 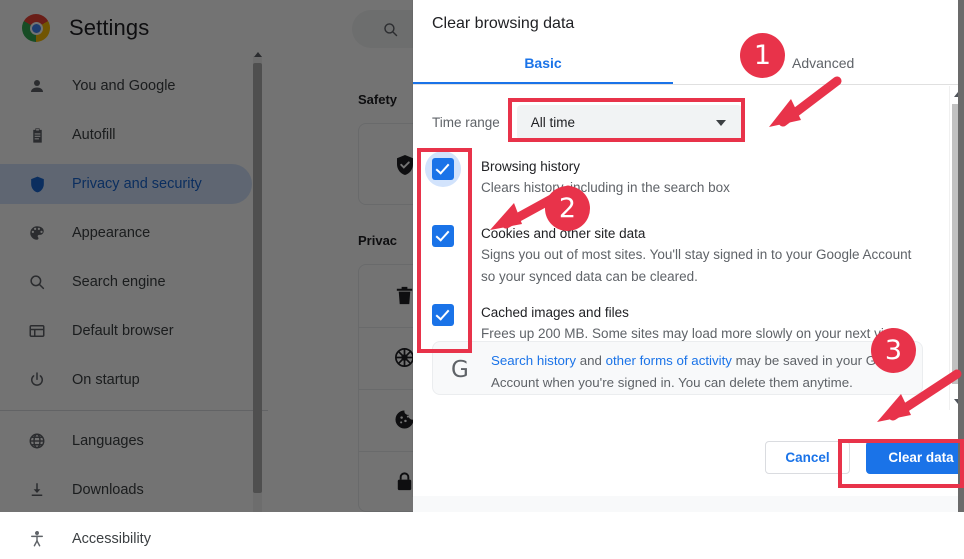 I want to click on dialog-tabs: Basic Advanced, so click(x=688, y=66).